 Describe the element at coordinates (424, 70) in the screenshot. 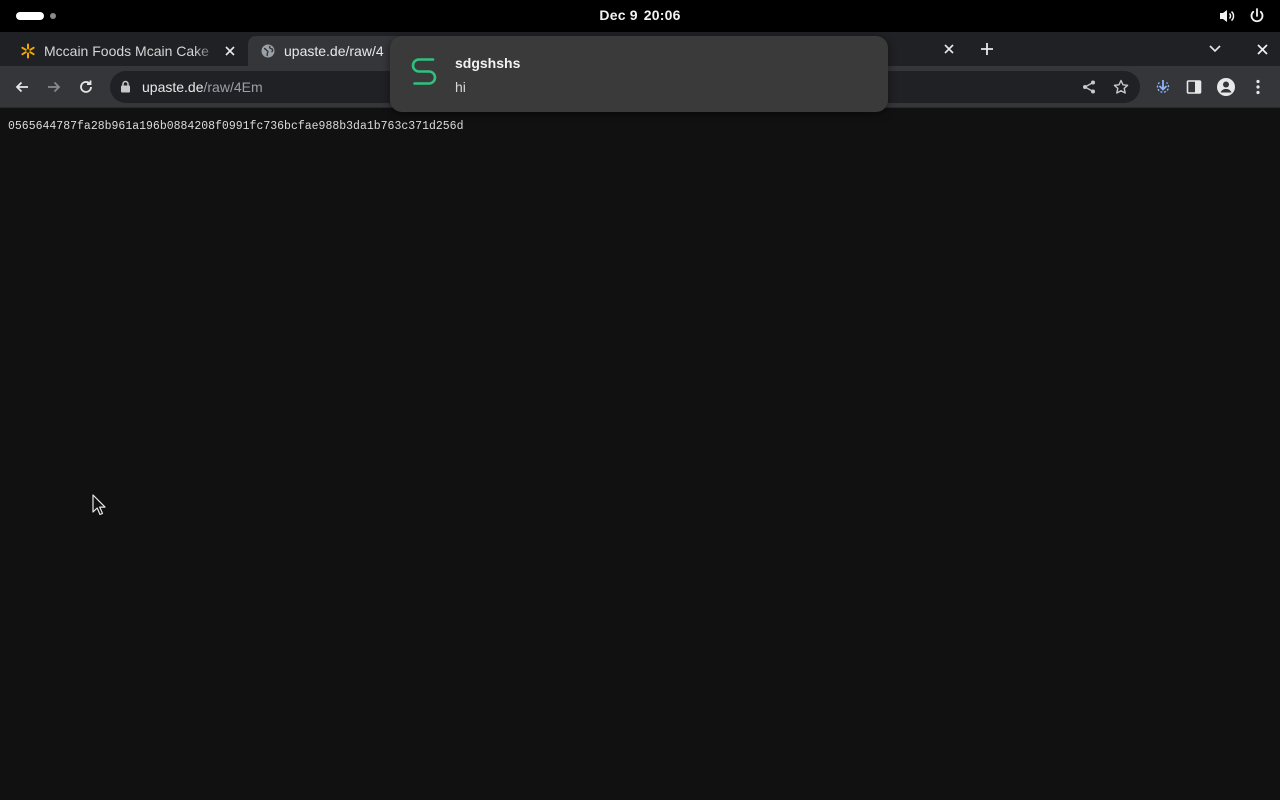

I see `signal-app-icon` at that location.